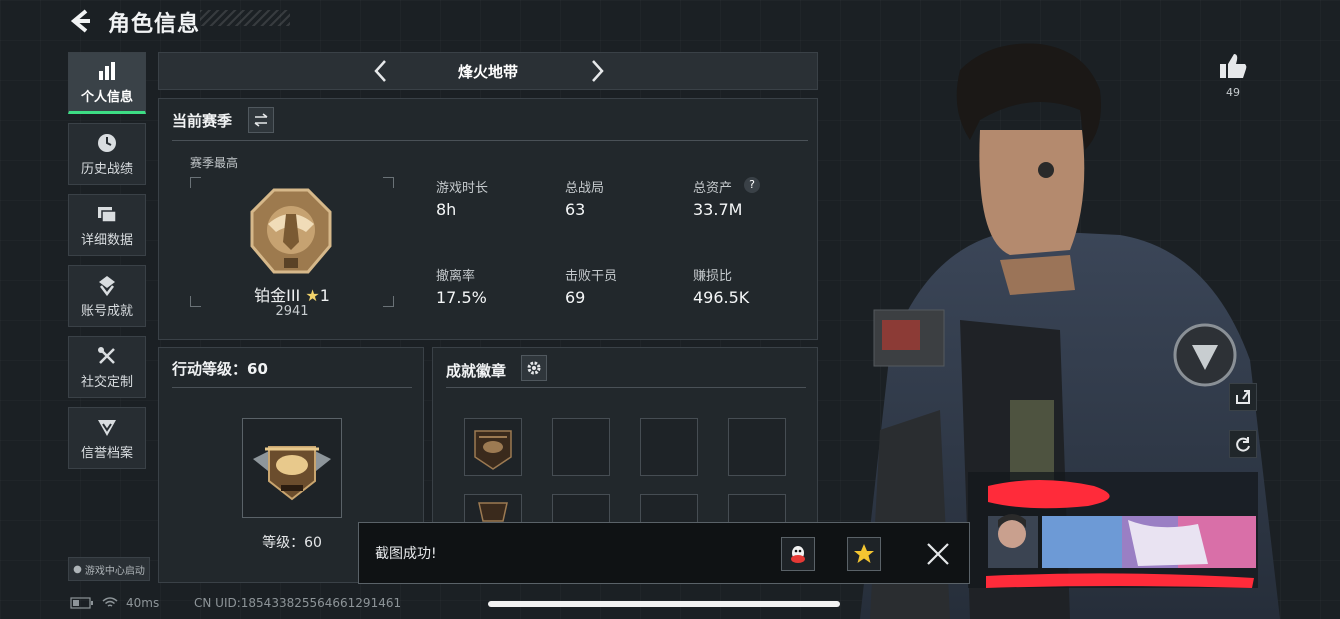 This screenshot has height=619, width=1340. I want to click on sidebar-item-label: 历史战绩, so click(106, 169).